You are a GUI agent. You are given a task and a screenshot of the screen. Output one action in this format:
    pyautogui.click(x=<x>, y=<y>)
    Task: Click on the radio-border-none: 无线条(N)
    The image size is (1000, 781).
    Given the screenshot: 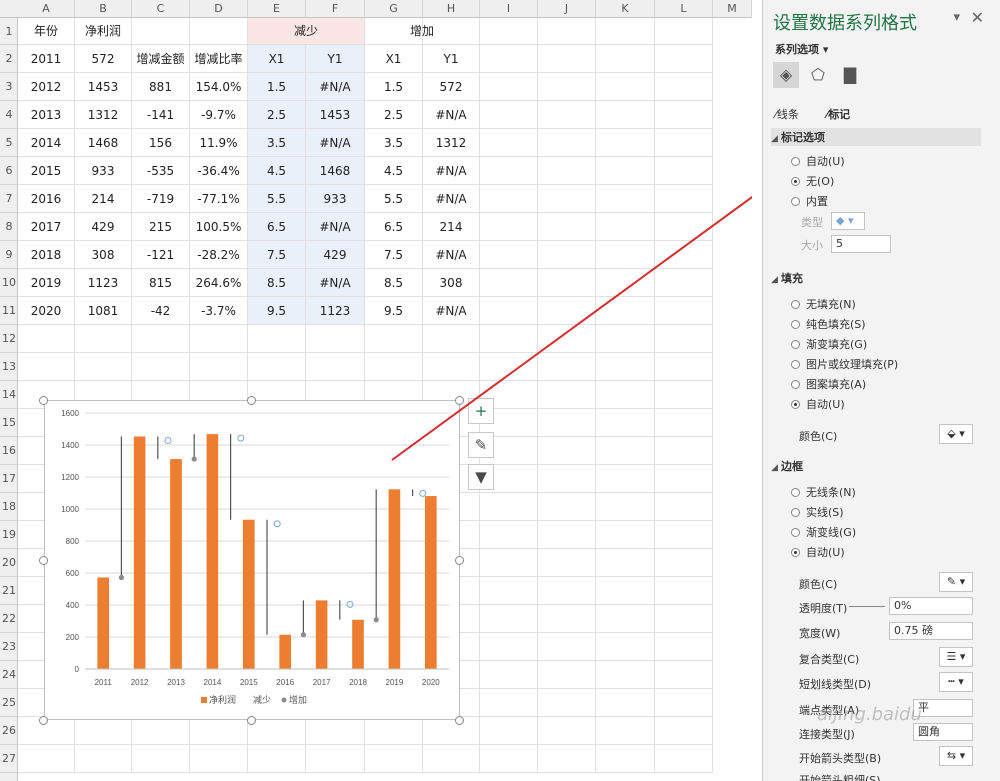 What is the action you would take?
    pyautogui.click(x=823, y=492)
    